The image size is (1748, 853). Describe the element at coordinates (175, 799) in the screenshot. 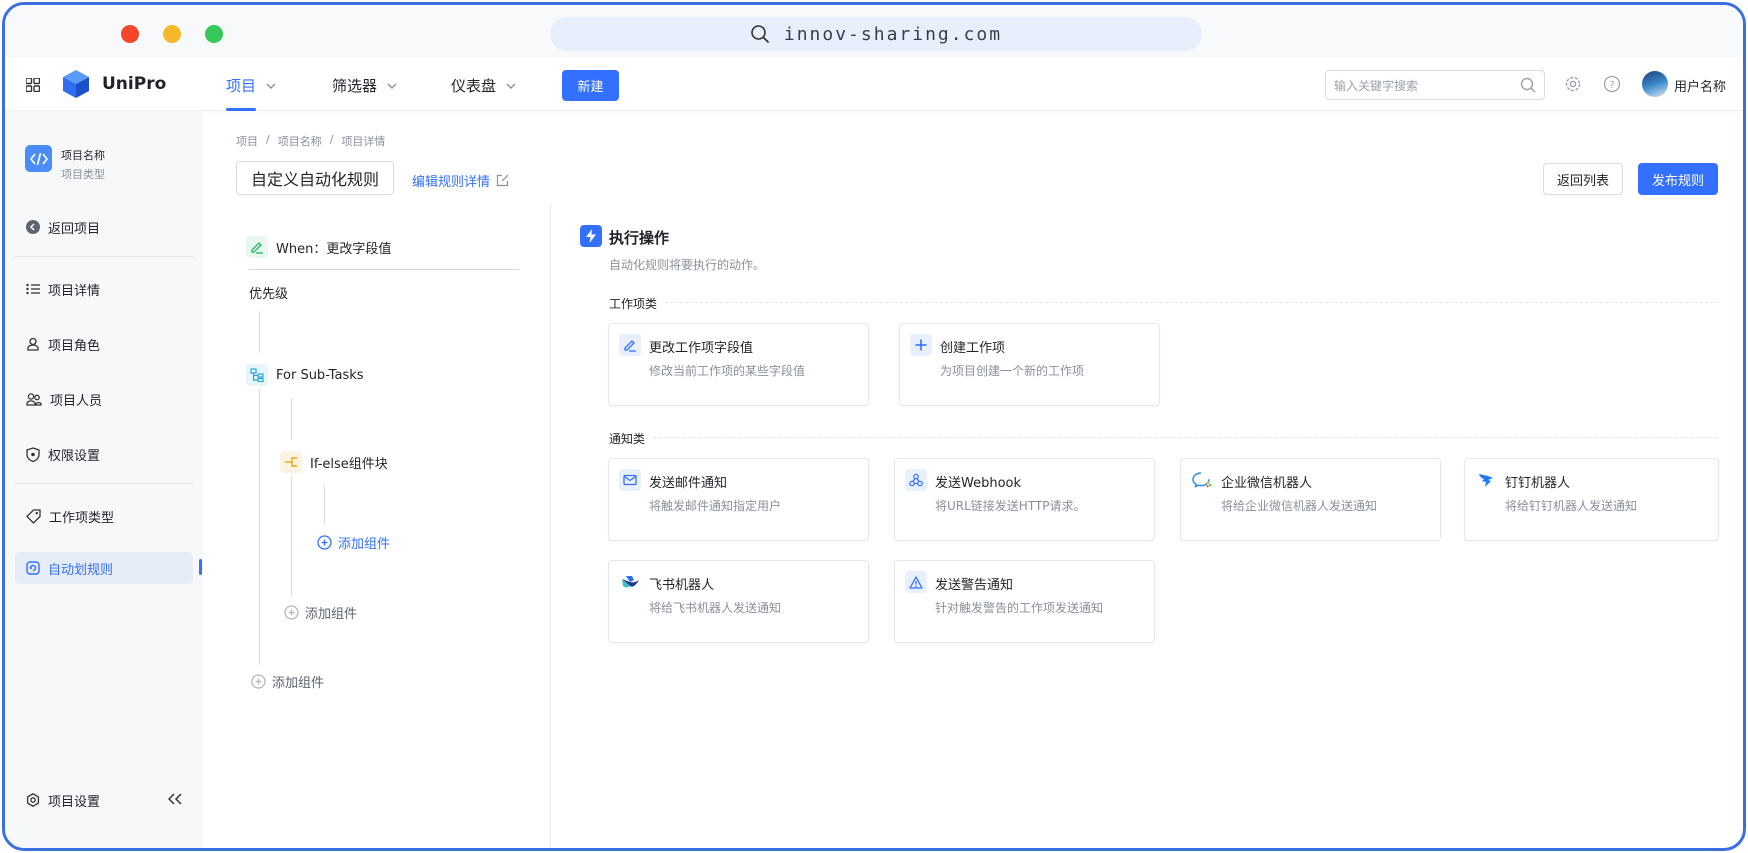

I see `collapse-sidebar-icon` at that location.